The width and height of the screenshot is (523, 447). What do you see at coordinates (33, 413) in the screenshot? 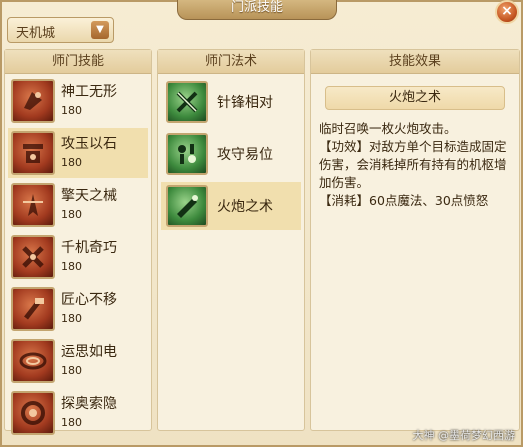
I see `skill-icon-tanao` at bounding box center [33, 413].